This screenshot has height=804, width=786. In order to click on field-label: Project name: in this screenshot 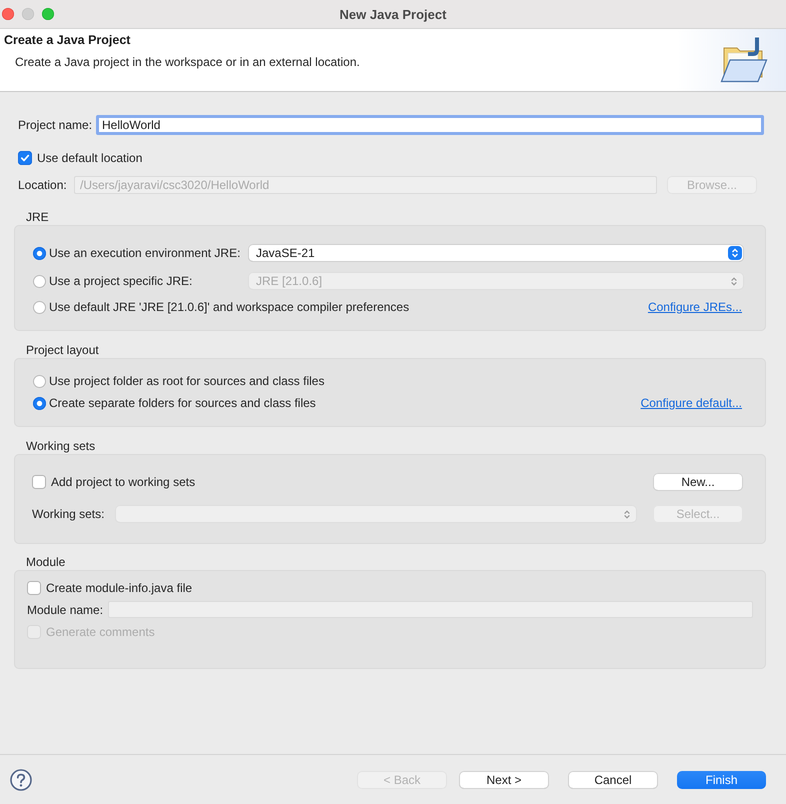, I will do `click(56, 125)`.